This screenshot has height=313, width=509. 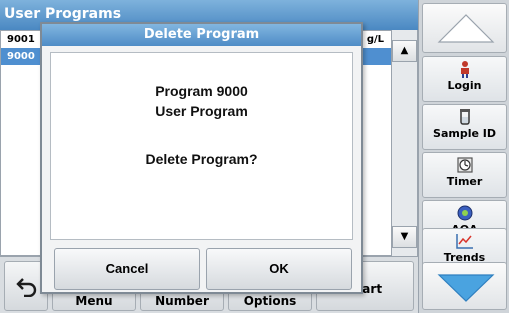 I want to click on triangle-down-icon: ▼, so click(x=404, y=236).